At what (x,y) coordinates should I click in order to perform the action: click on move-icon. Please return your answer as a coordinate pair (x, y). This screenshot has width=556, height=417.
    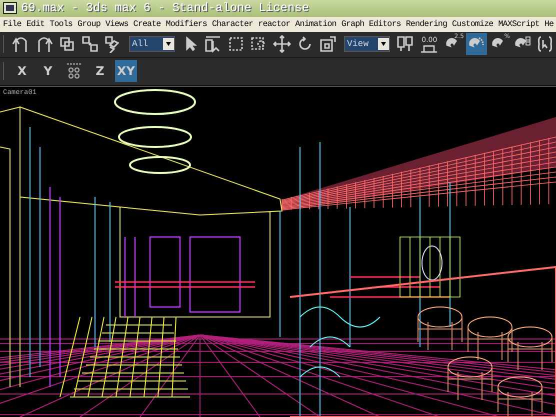
    Looking at the image, I should click on (282, 44).